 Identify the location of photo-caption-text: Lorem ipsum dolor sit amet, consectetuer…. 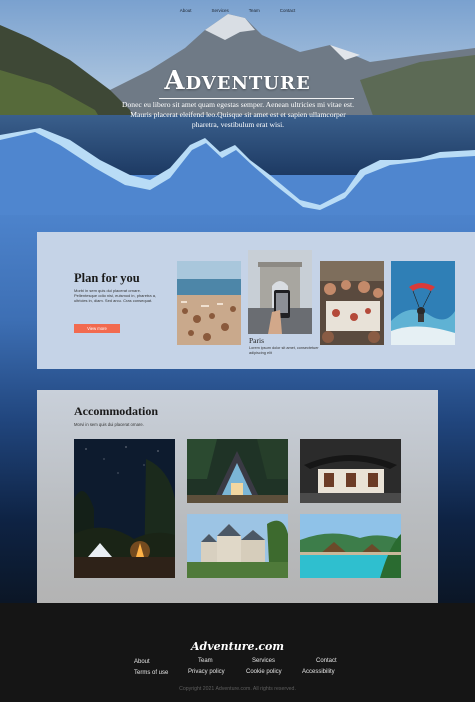
(284, 350).